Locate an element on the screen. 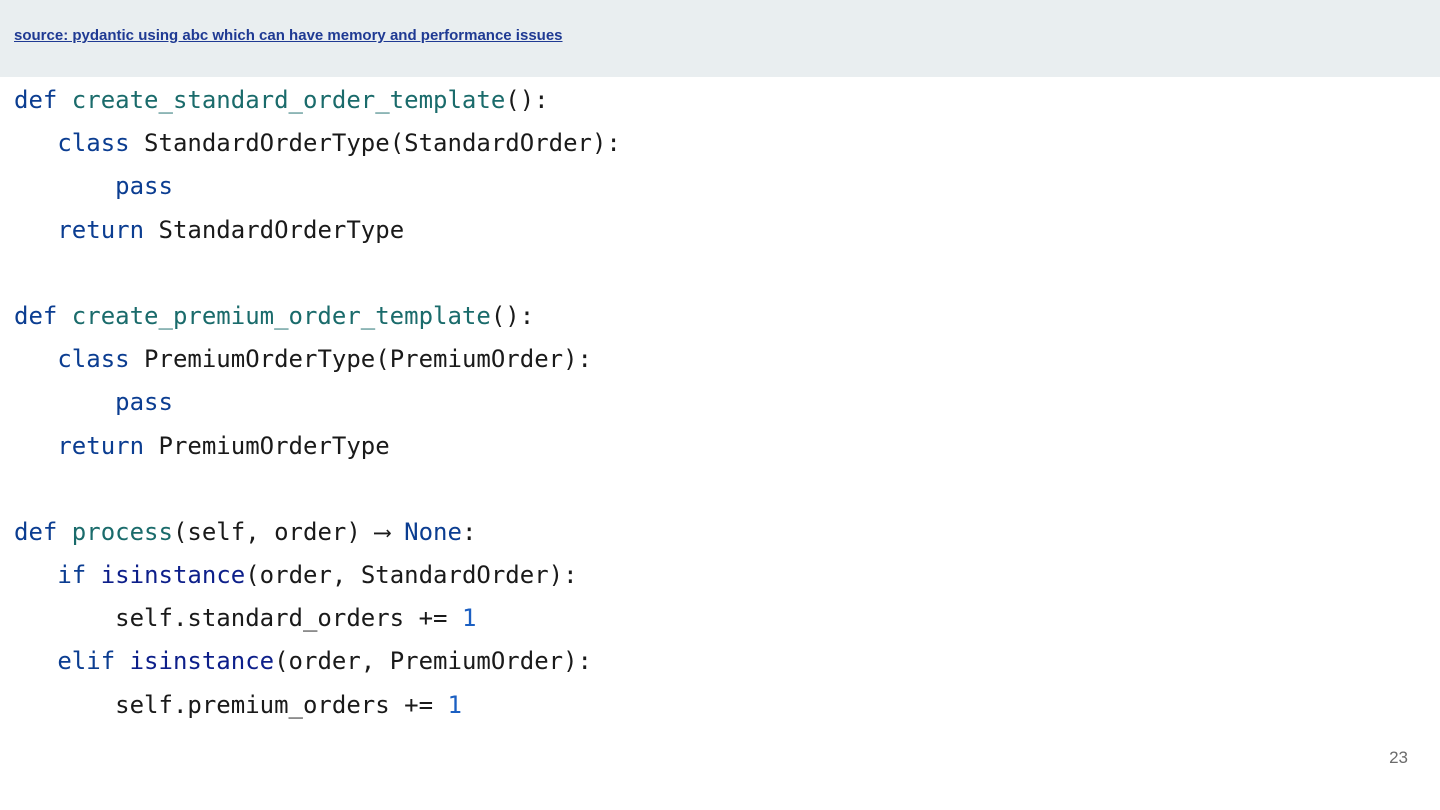  code-text: PremiumOrderType(PremiumOrder): is located at coordinates (360, 359).